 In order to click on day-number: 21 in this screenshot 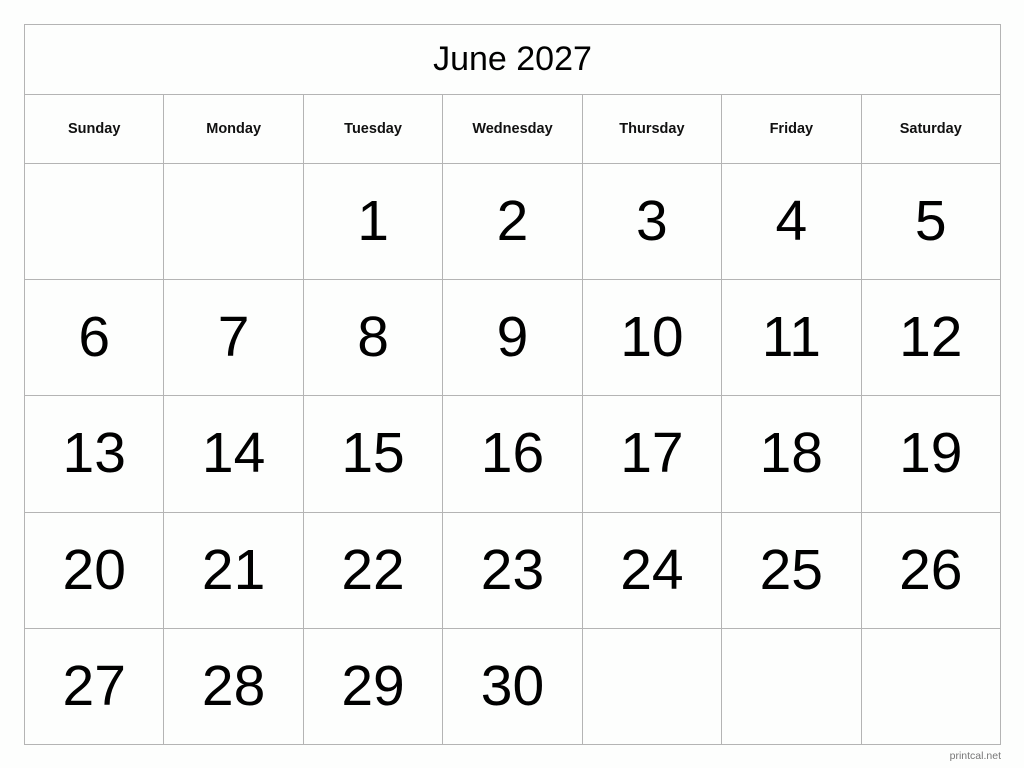, I will do `click(233, 569)`.